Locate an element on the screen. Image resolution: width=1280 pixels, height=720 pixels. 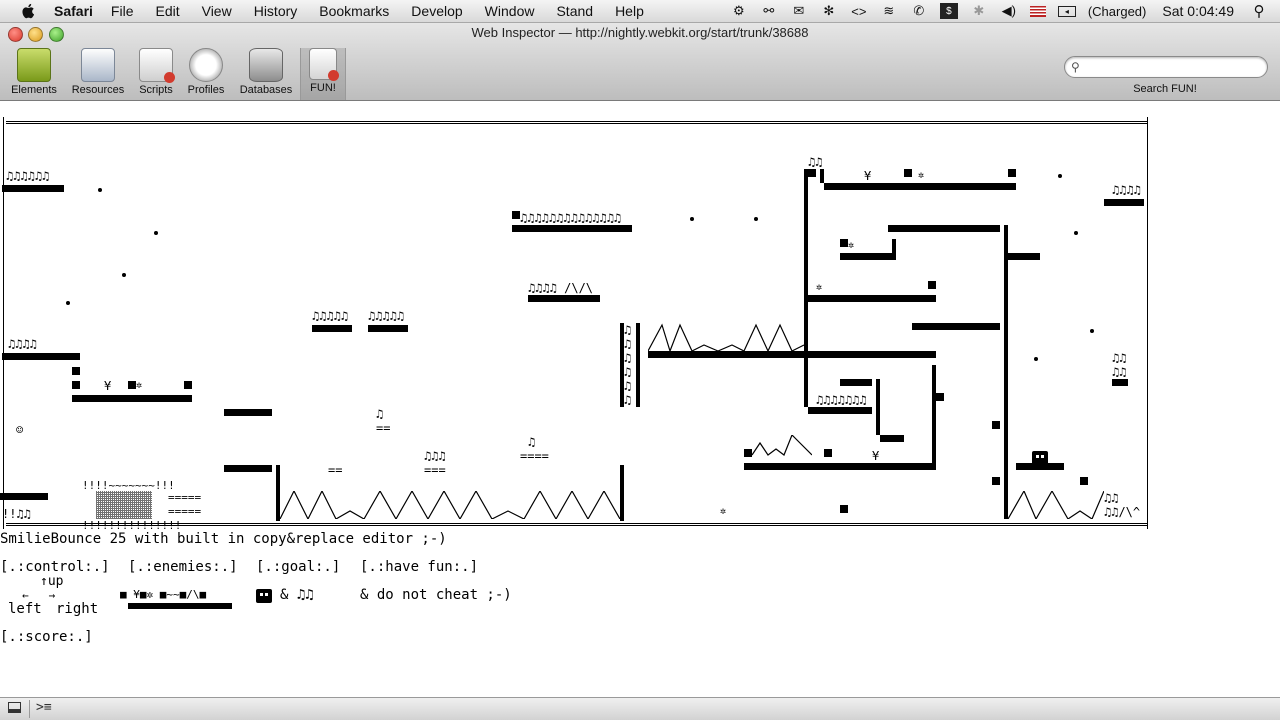
score-label: [.:score:.] is located at coordinates (46, 637).